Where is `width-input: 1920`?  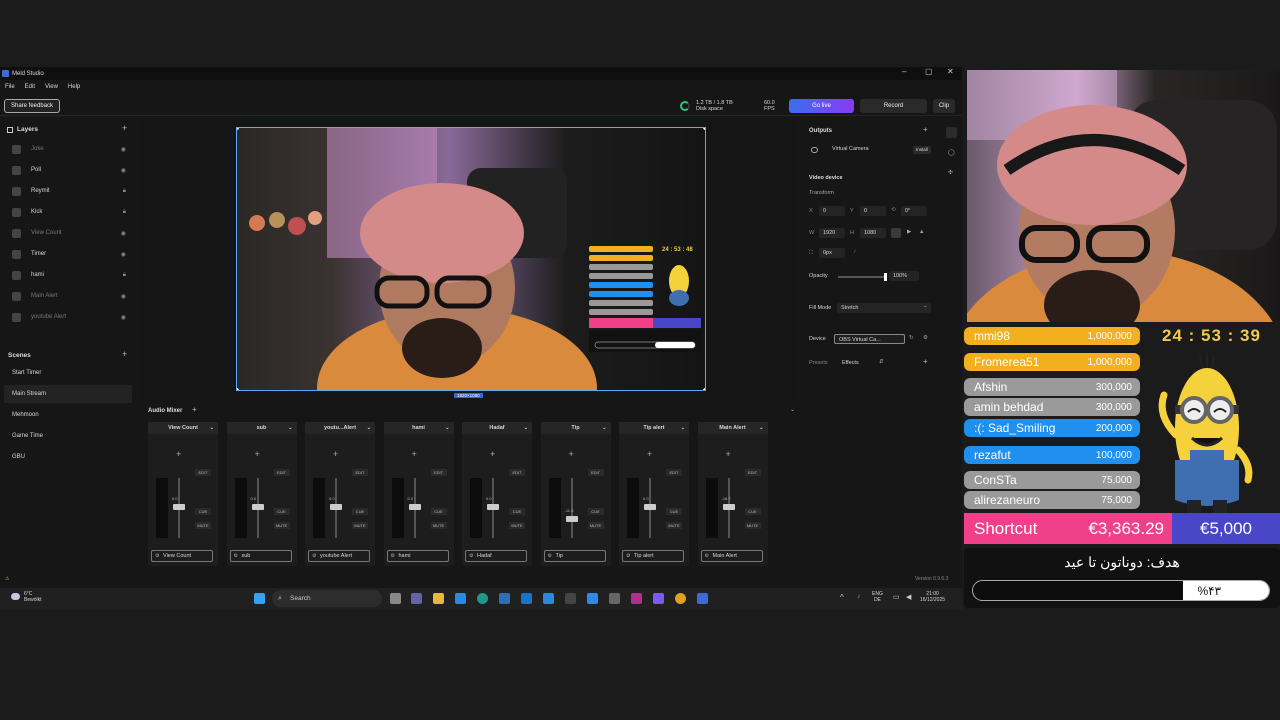
width-input: 1920 is located at coordinates (832, 233).